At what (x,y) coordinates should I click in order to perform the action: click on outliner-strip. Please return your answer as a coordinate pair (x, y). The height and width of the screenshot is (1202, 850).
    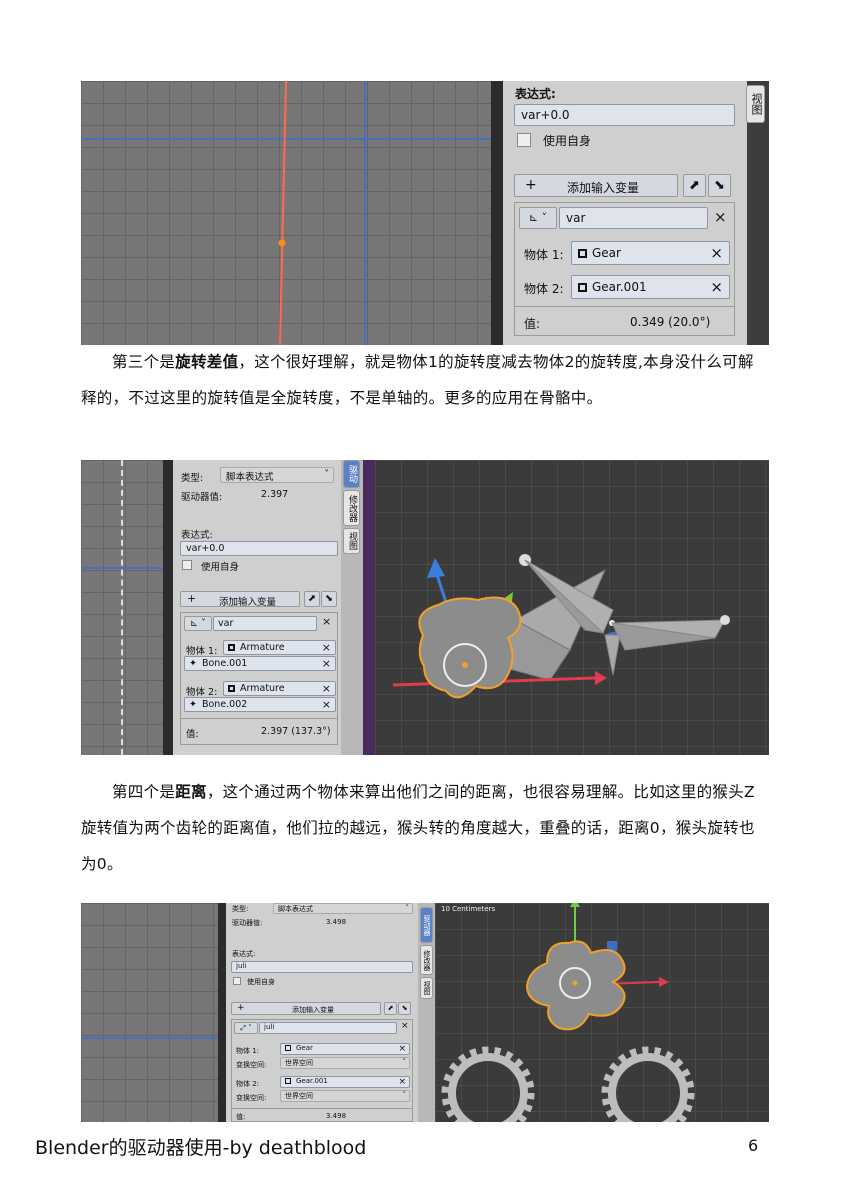
    Looking at the image, I should click on (369, 607).